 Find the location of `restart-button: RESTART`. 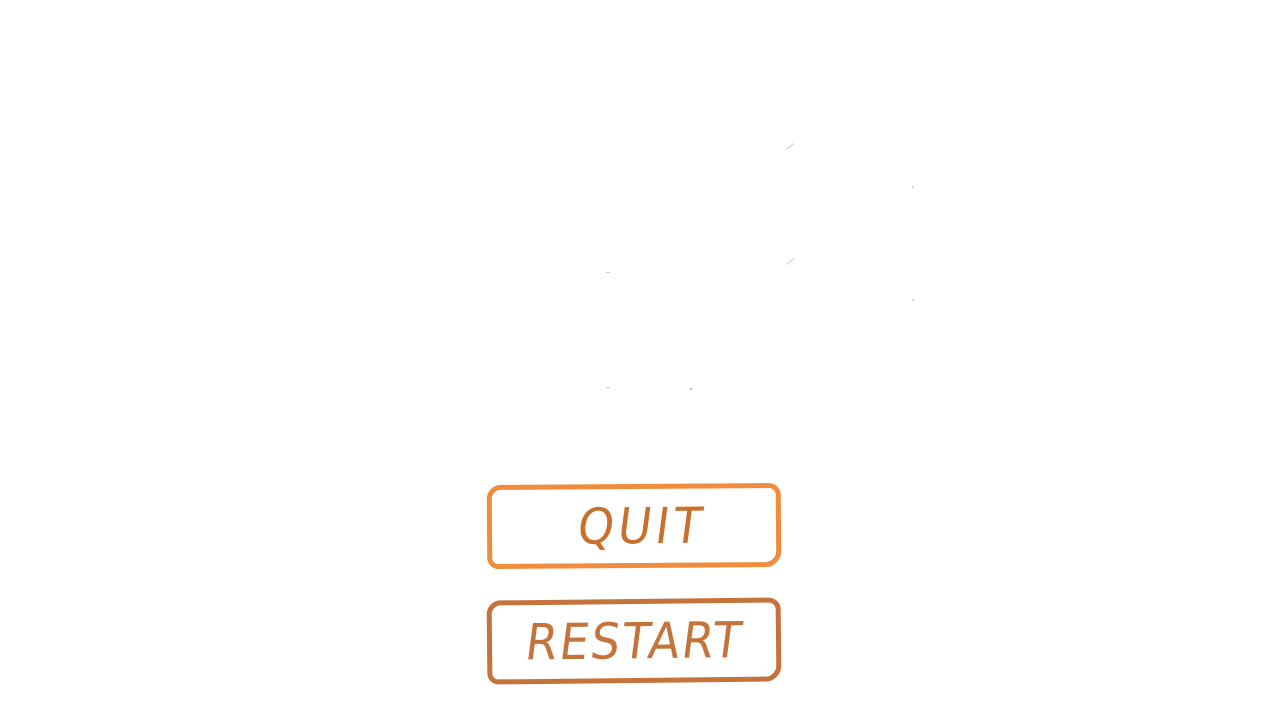

restart-button: RESTART is located at coordinates (634, 641).